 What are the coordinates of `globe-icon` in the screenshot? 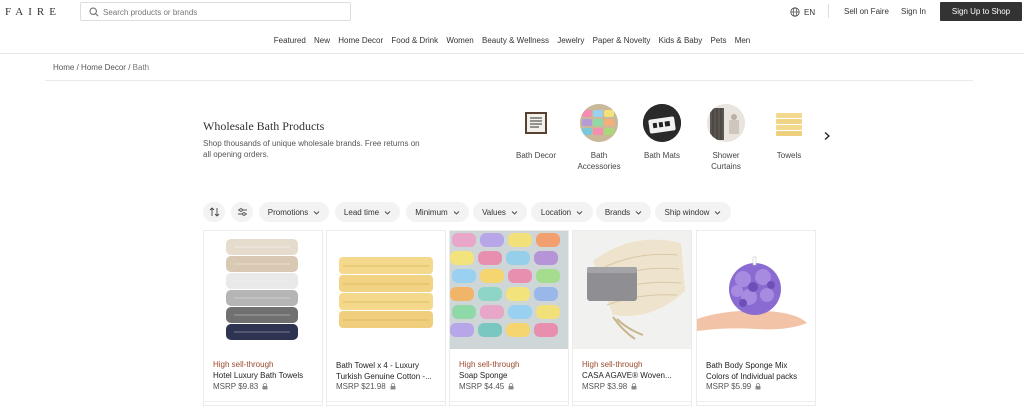 It's located at (795, 12).